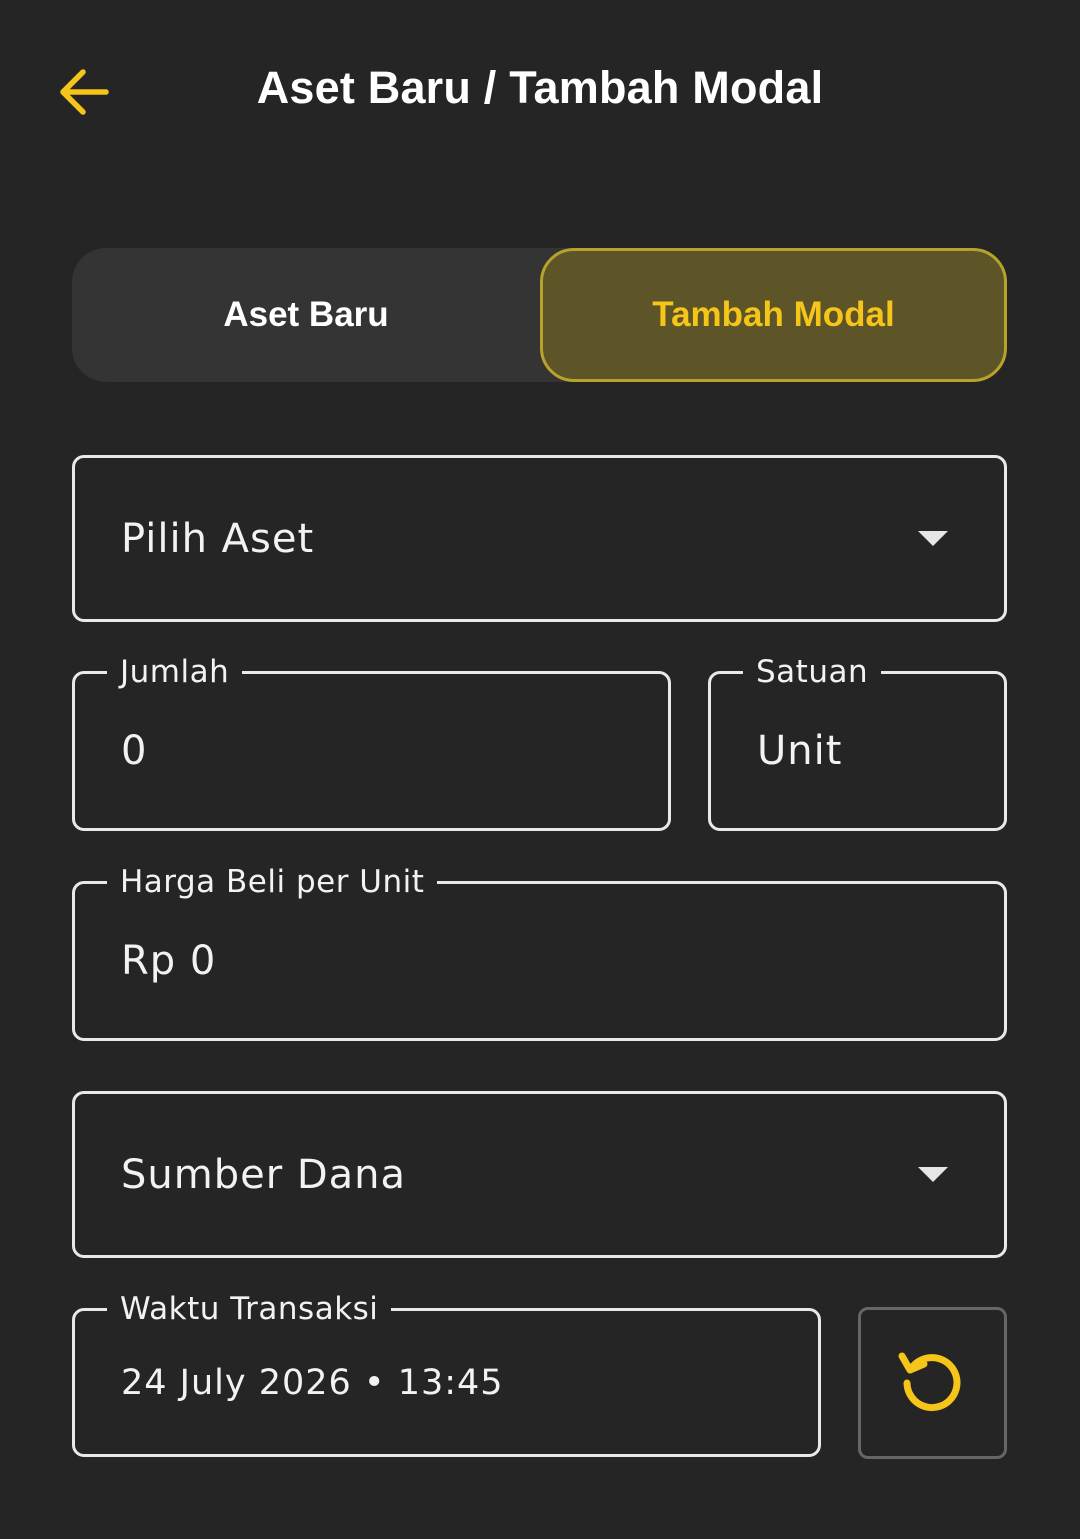  Describe the element at coordinates (540, 87) in the screenshot. I see `page-title: Aset Baru / Tambah Modal` at that location.